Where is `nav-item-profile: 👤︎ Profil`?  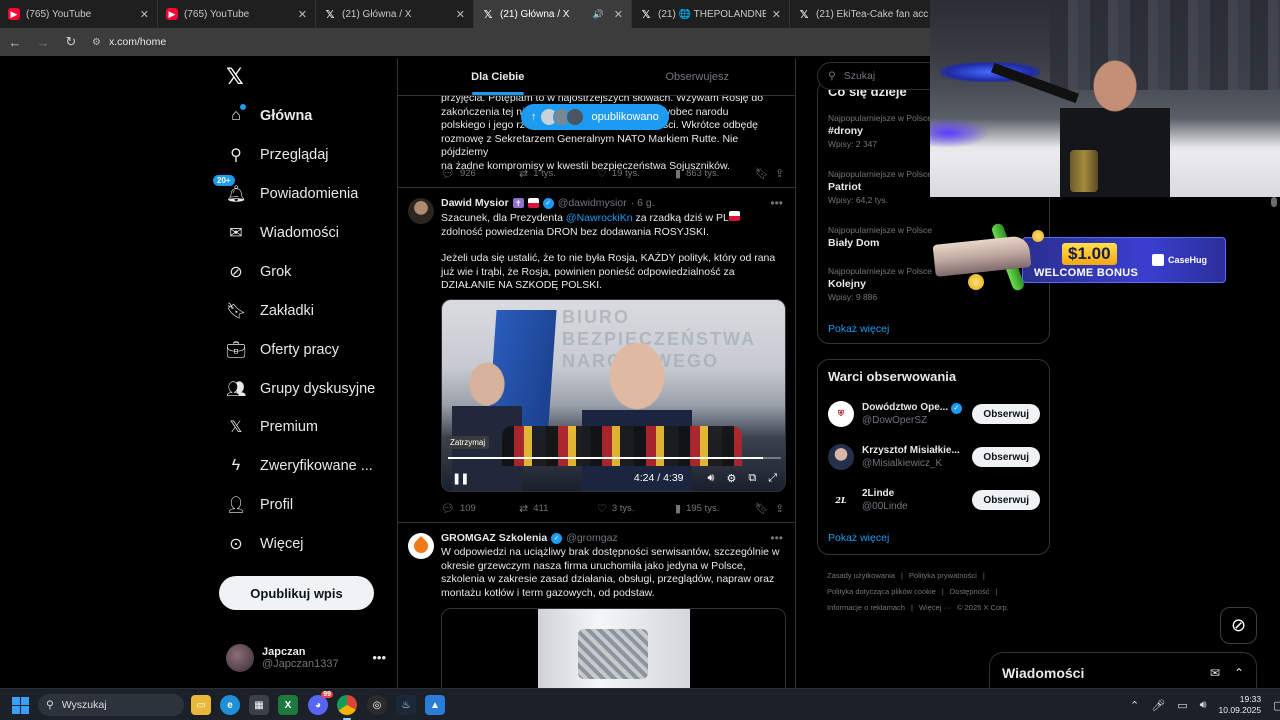 nav-item-profile: 👤︎ Profil is located at coordinates (259, 505).